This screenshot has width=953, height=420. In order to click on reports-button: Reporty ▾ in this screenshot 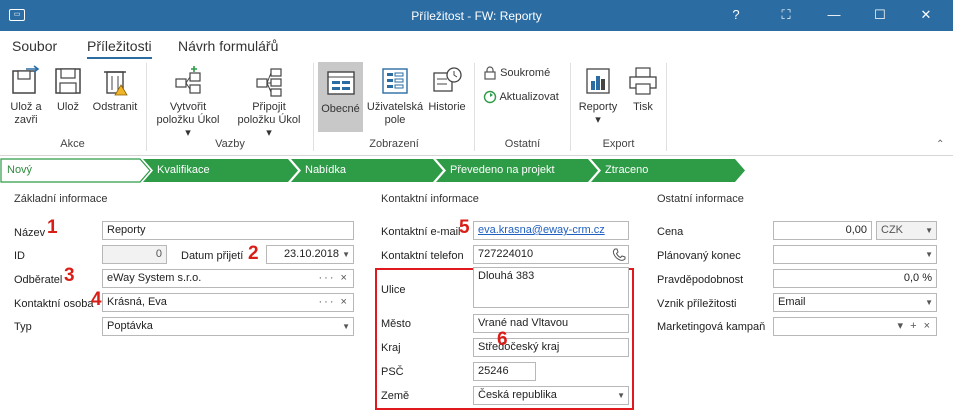, I will do `click(598, 96)`.